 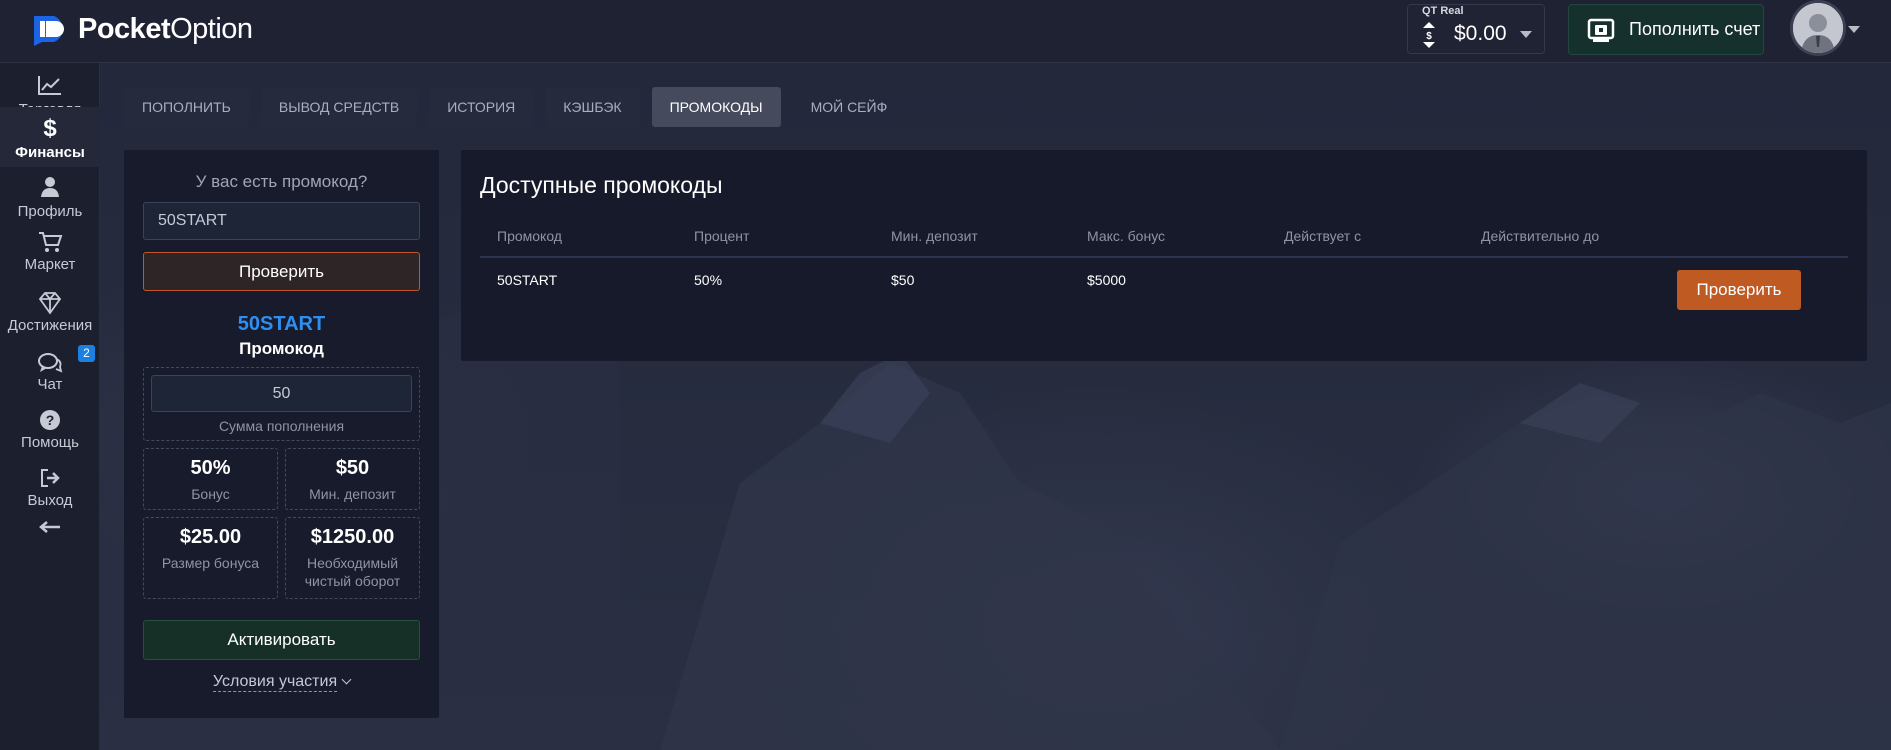 What do you see at coordinates (210, 468) in the screenshot?
I see `bonus-value: 50%` at bounding box center [210, 468].